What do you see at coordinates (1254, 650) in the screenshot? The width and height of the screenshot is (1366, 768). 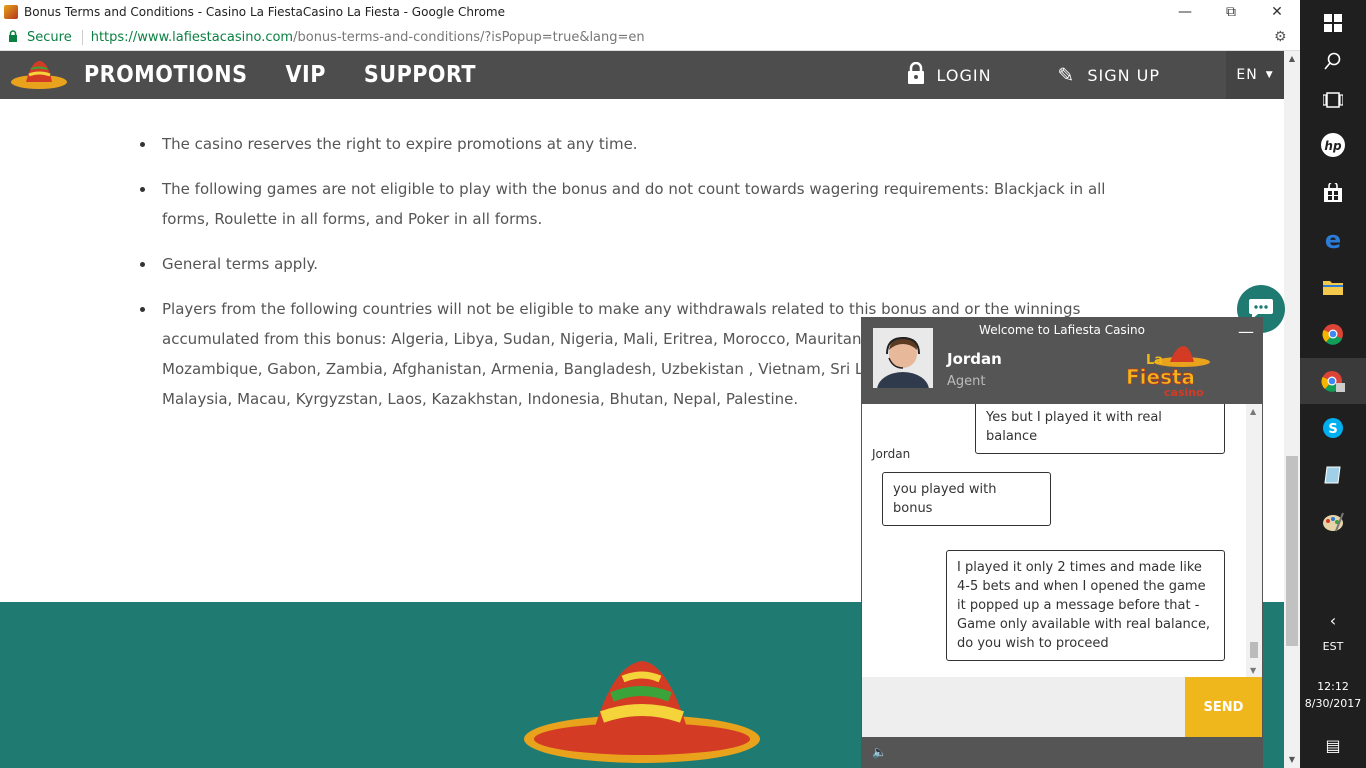 I see `chat-scrollbar-thumb` at bounding box center [1254, 650].